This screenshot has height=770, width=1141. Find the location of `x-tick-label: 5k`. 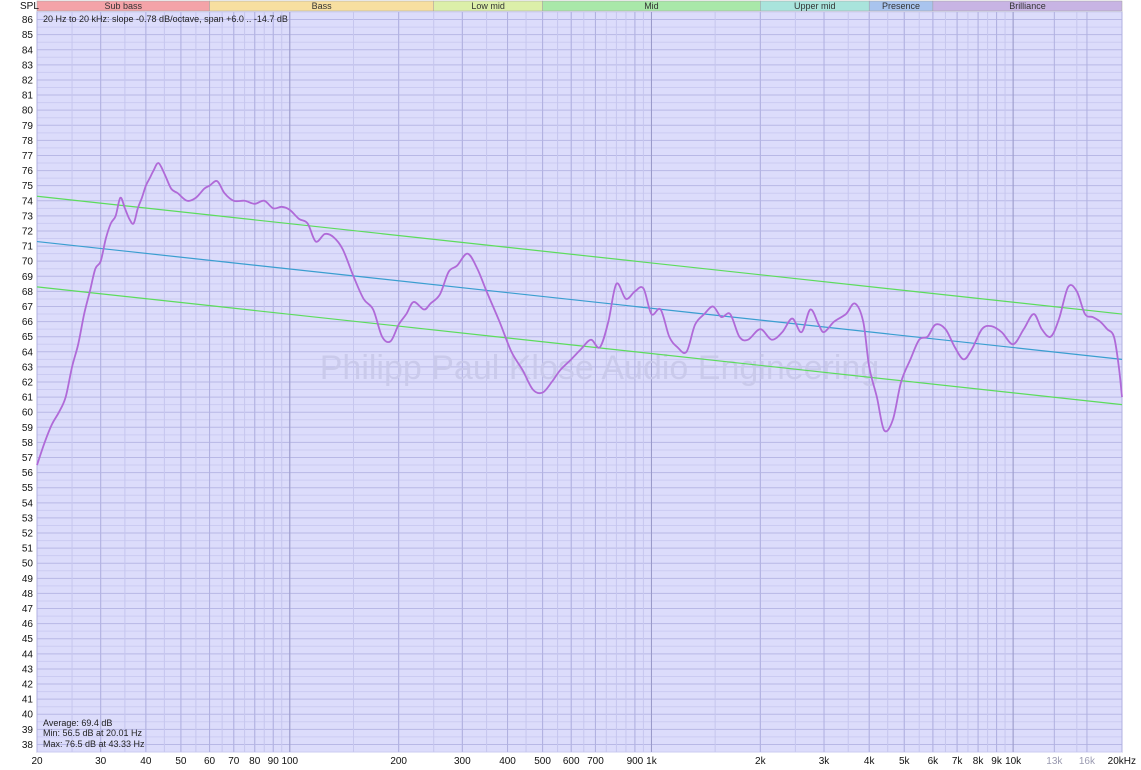

x-tick-label: 5k is located at coordinates (905, 761).